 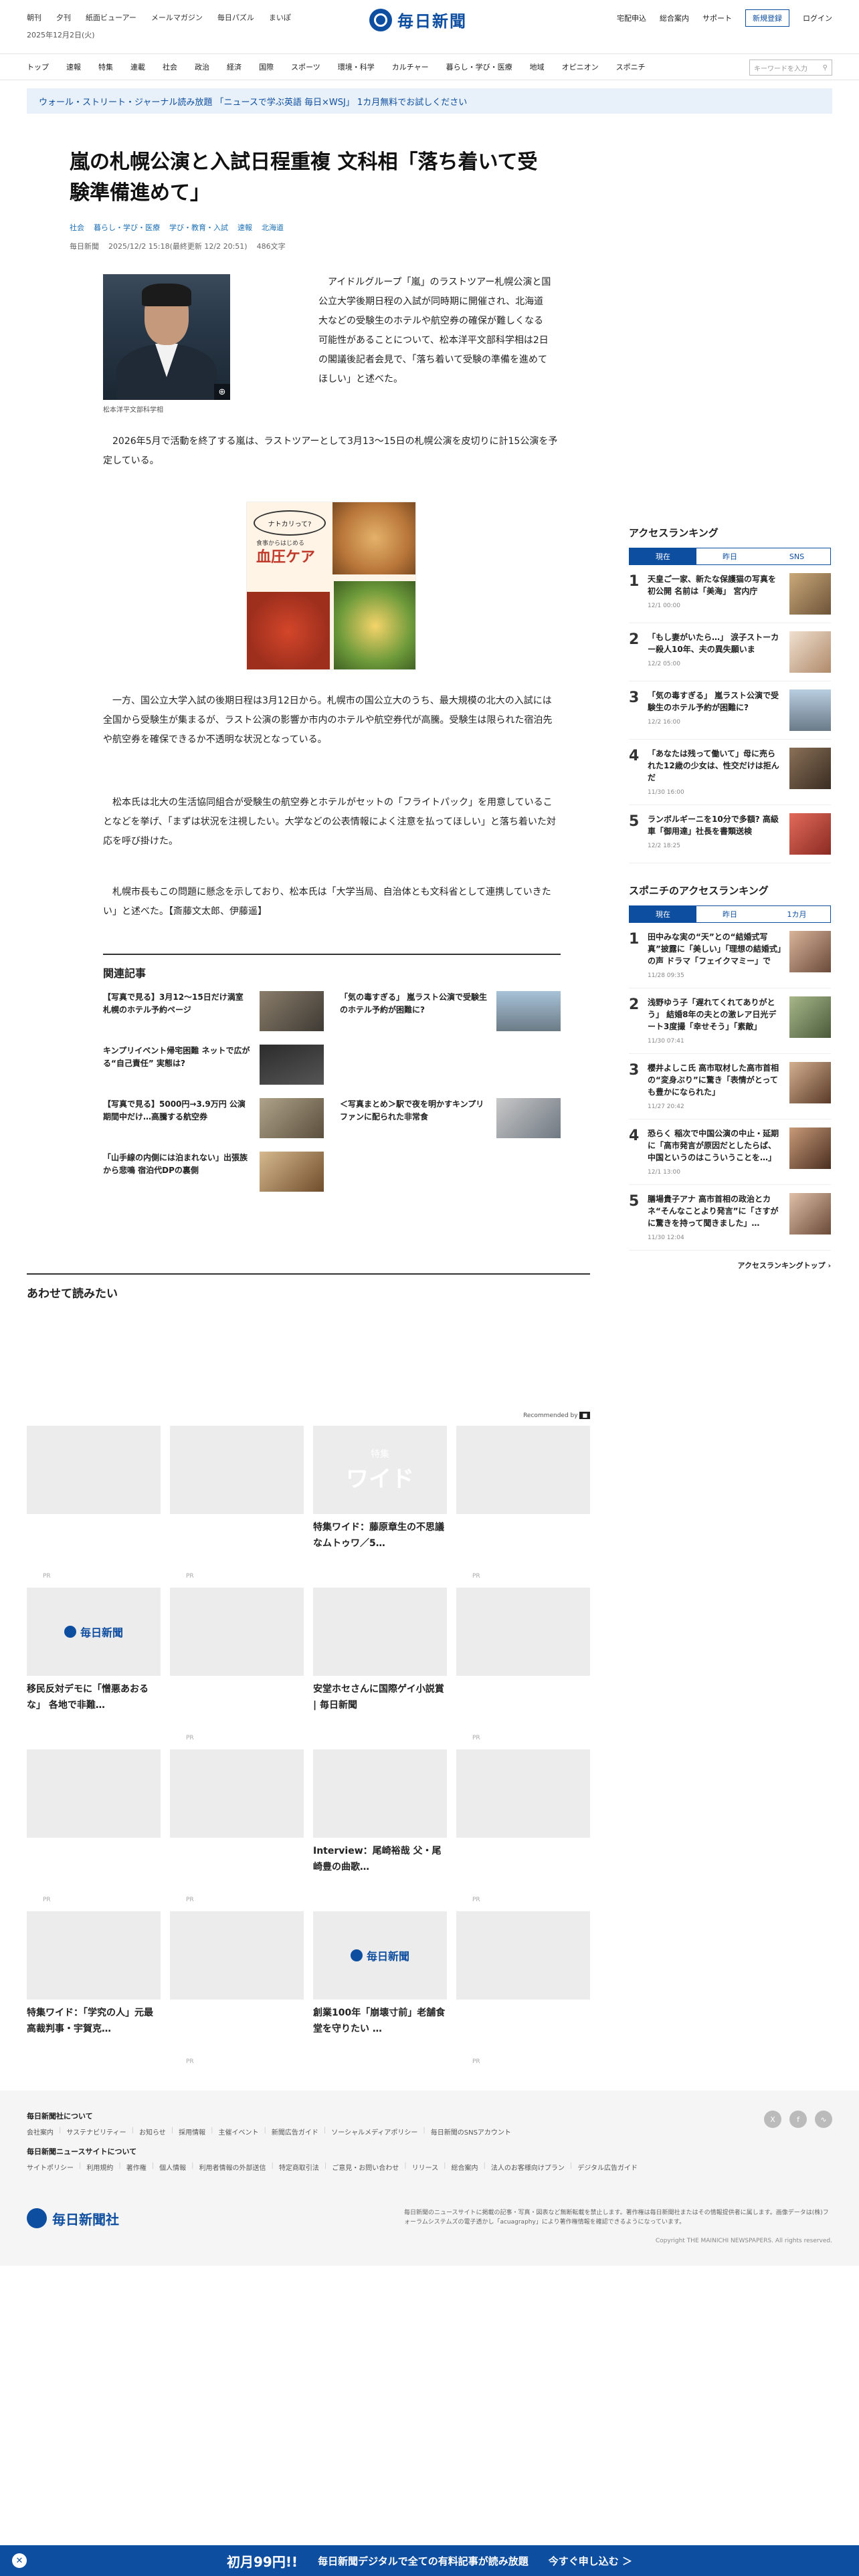 I want to click on footer-link: 利用者情報の外部送信, so click(x=232, y=2167).